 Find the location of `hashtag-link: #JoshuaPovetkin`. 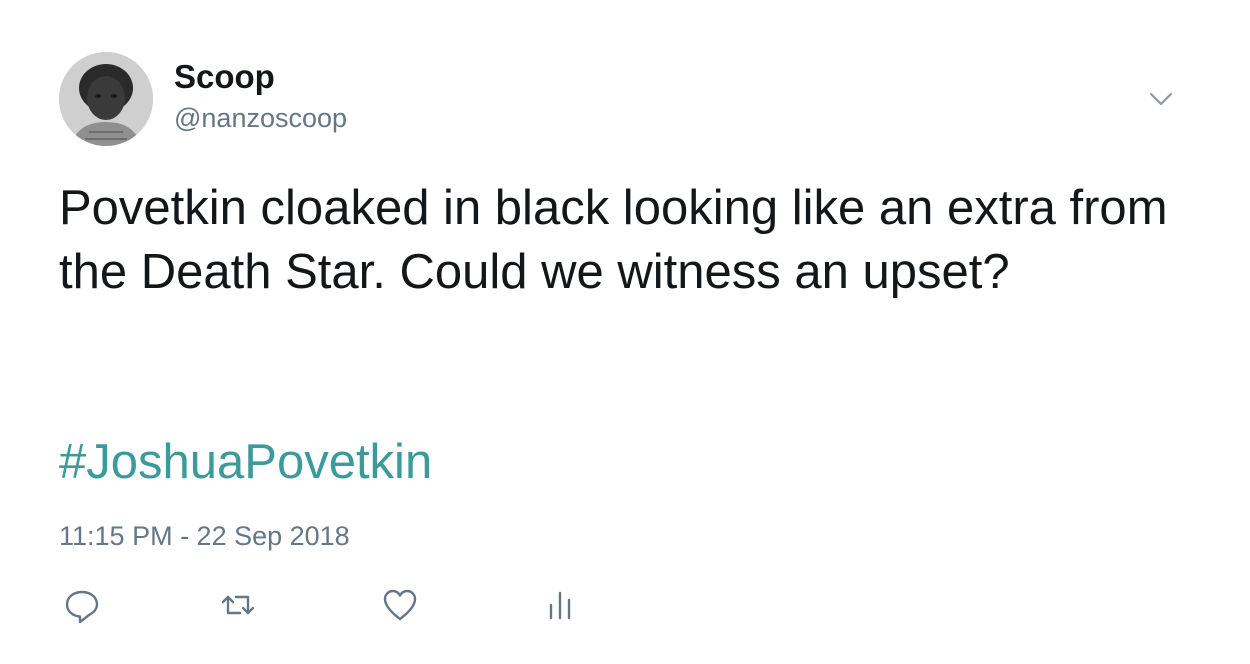

hashtag-link: #JoshuaPovetkin is located at coordinates (245, 462).